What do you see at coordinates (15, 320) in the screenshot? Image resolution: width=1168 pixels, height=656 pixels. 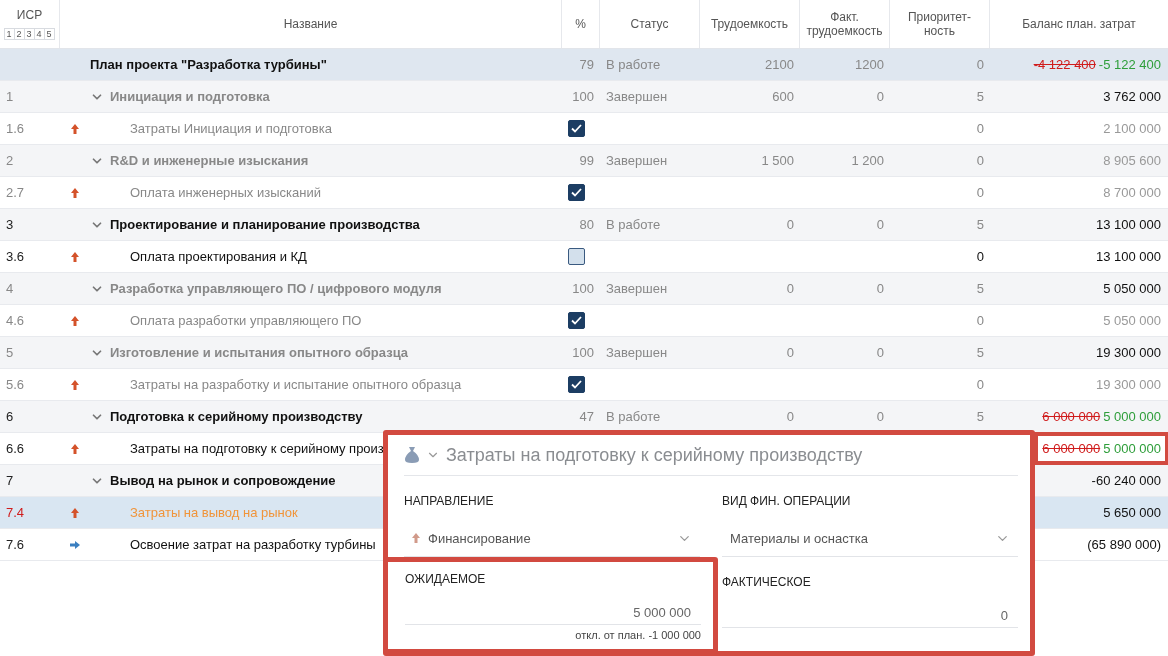 I see `wbs-number: 4.6` at bounding box center [15, 320].